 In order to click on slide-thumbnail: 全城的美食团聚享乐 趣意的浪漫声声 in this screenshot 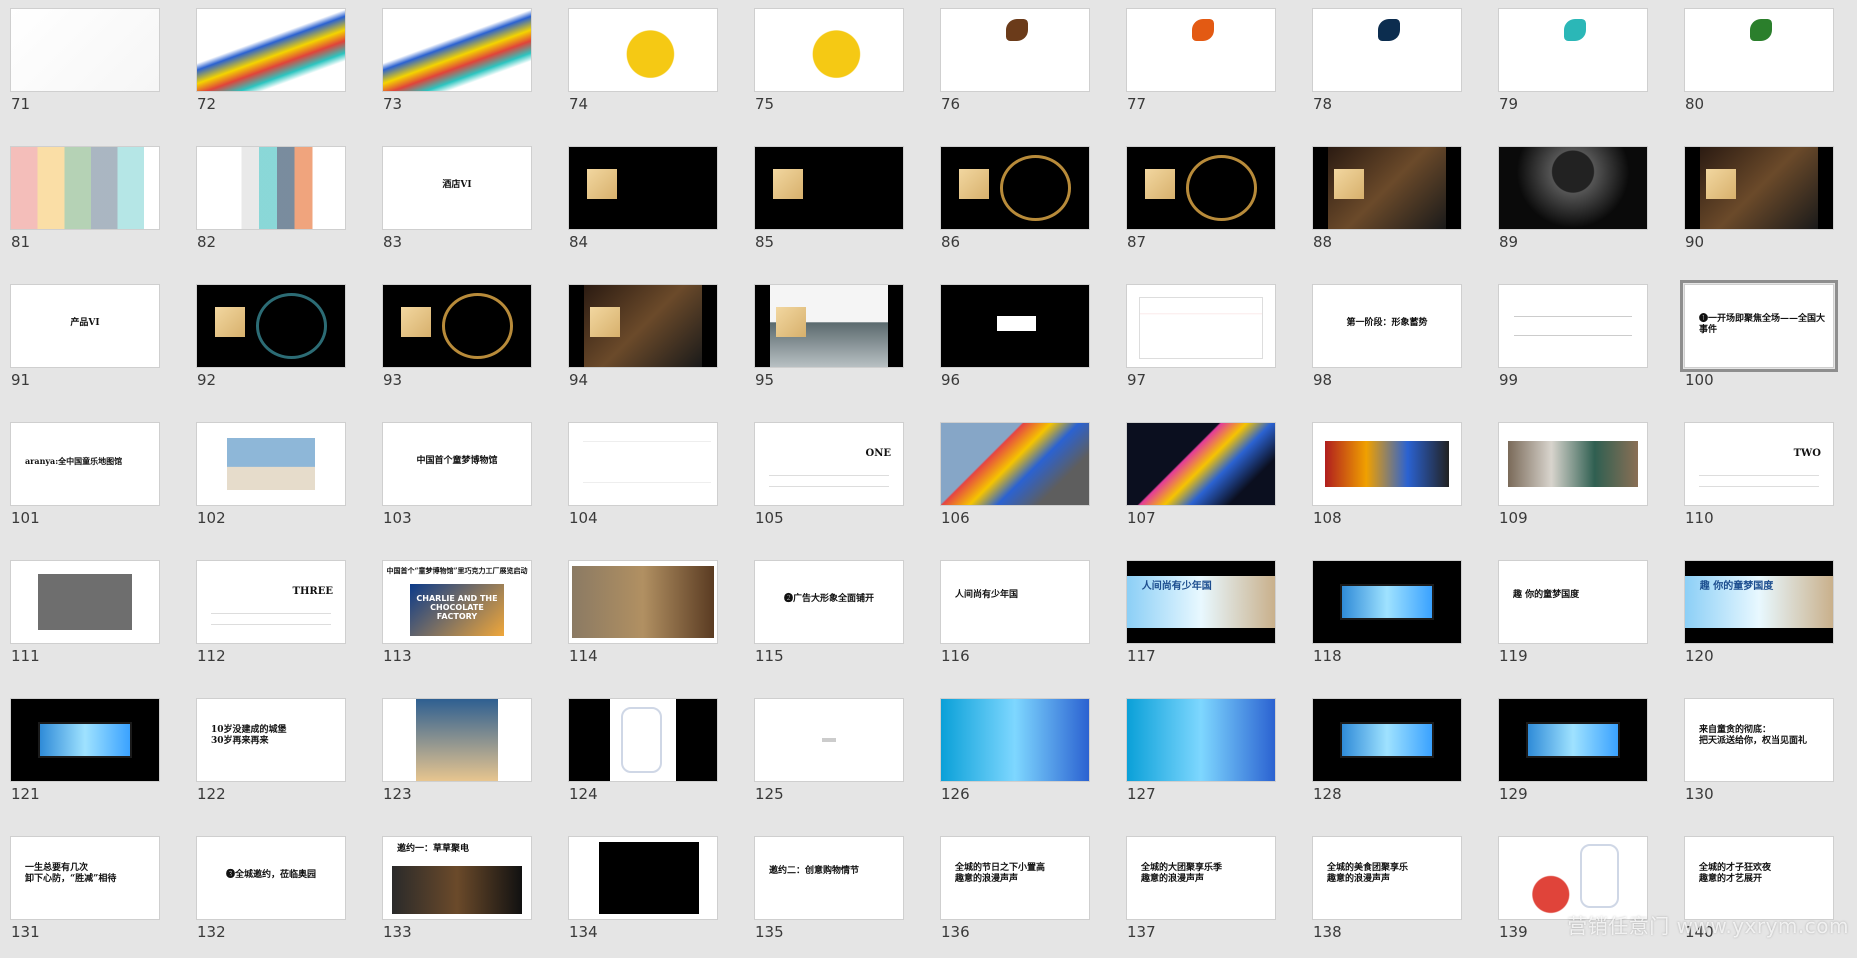, I will do `click(1387, 878)`.